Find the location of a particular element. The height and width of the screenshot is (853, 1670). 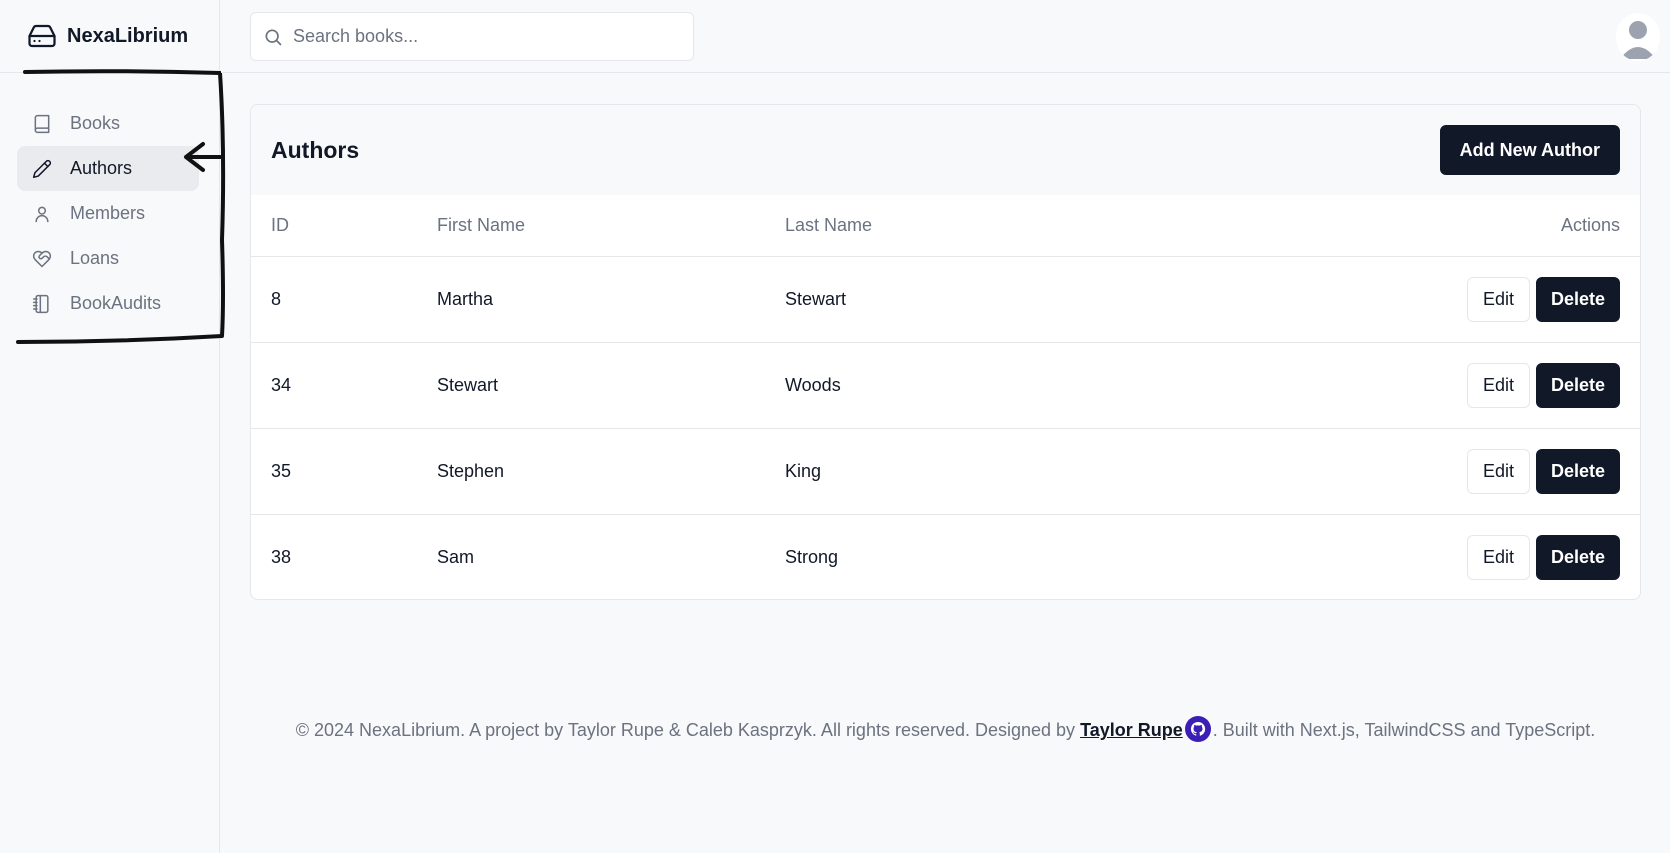

cell-first-name: Sam is located at coordinates (456, 556).